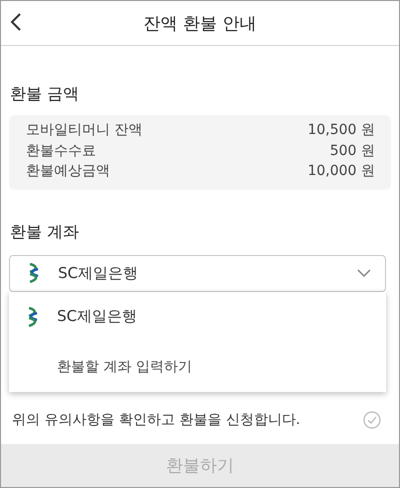 Image resolution: width=400 pixels, height=488 pixels. What do you see at coordinates (61, 151) in the screenshot?
I see `amount-label: 환불수수료` at bounding box center [61, 151].